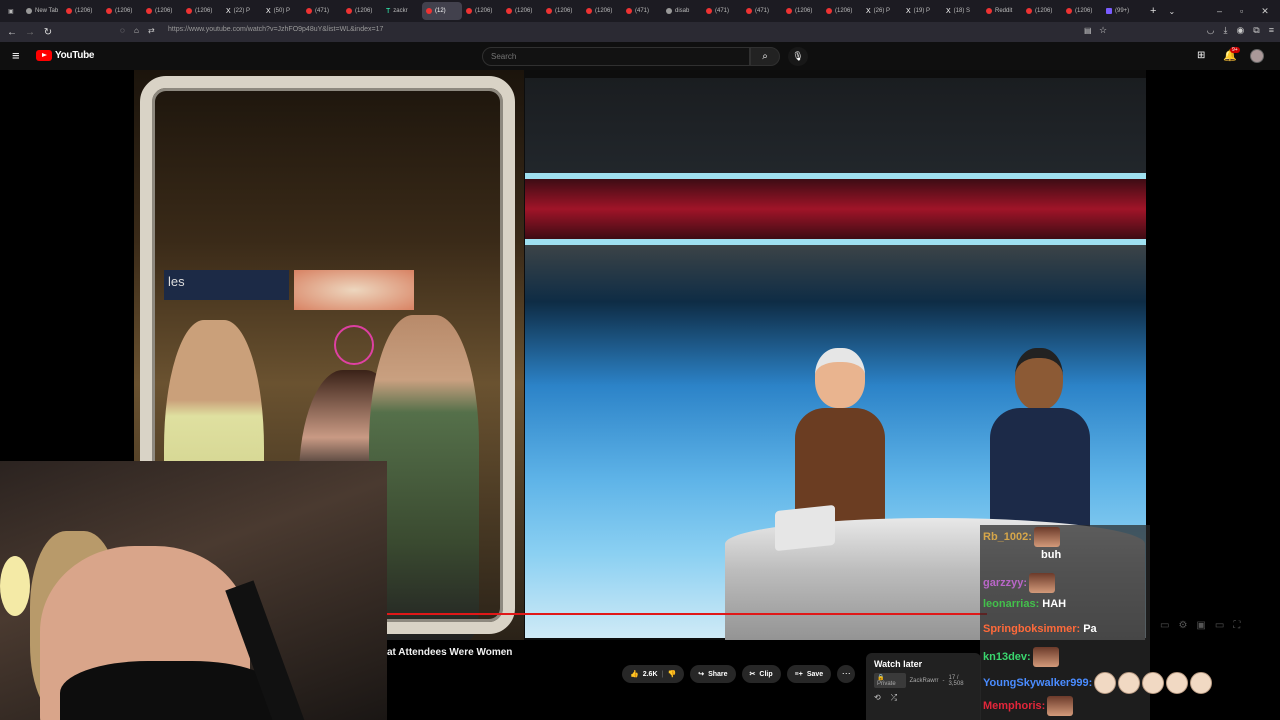 This screenshot has width=1280, height=720. Describe the element at coordinates (653, 674) in the screenshot. I see `like-button: 👍 2.6K | 👎` at that location.